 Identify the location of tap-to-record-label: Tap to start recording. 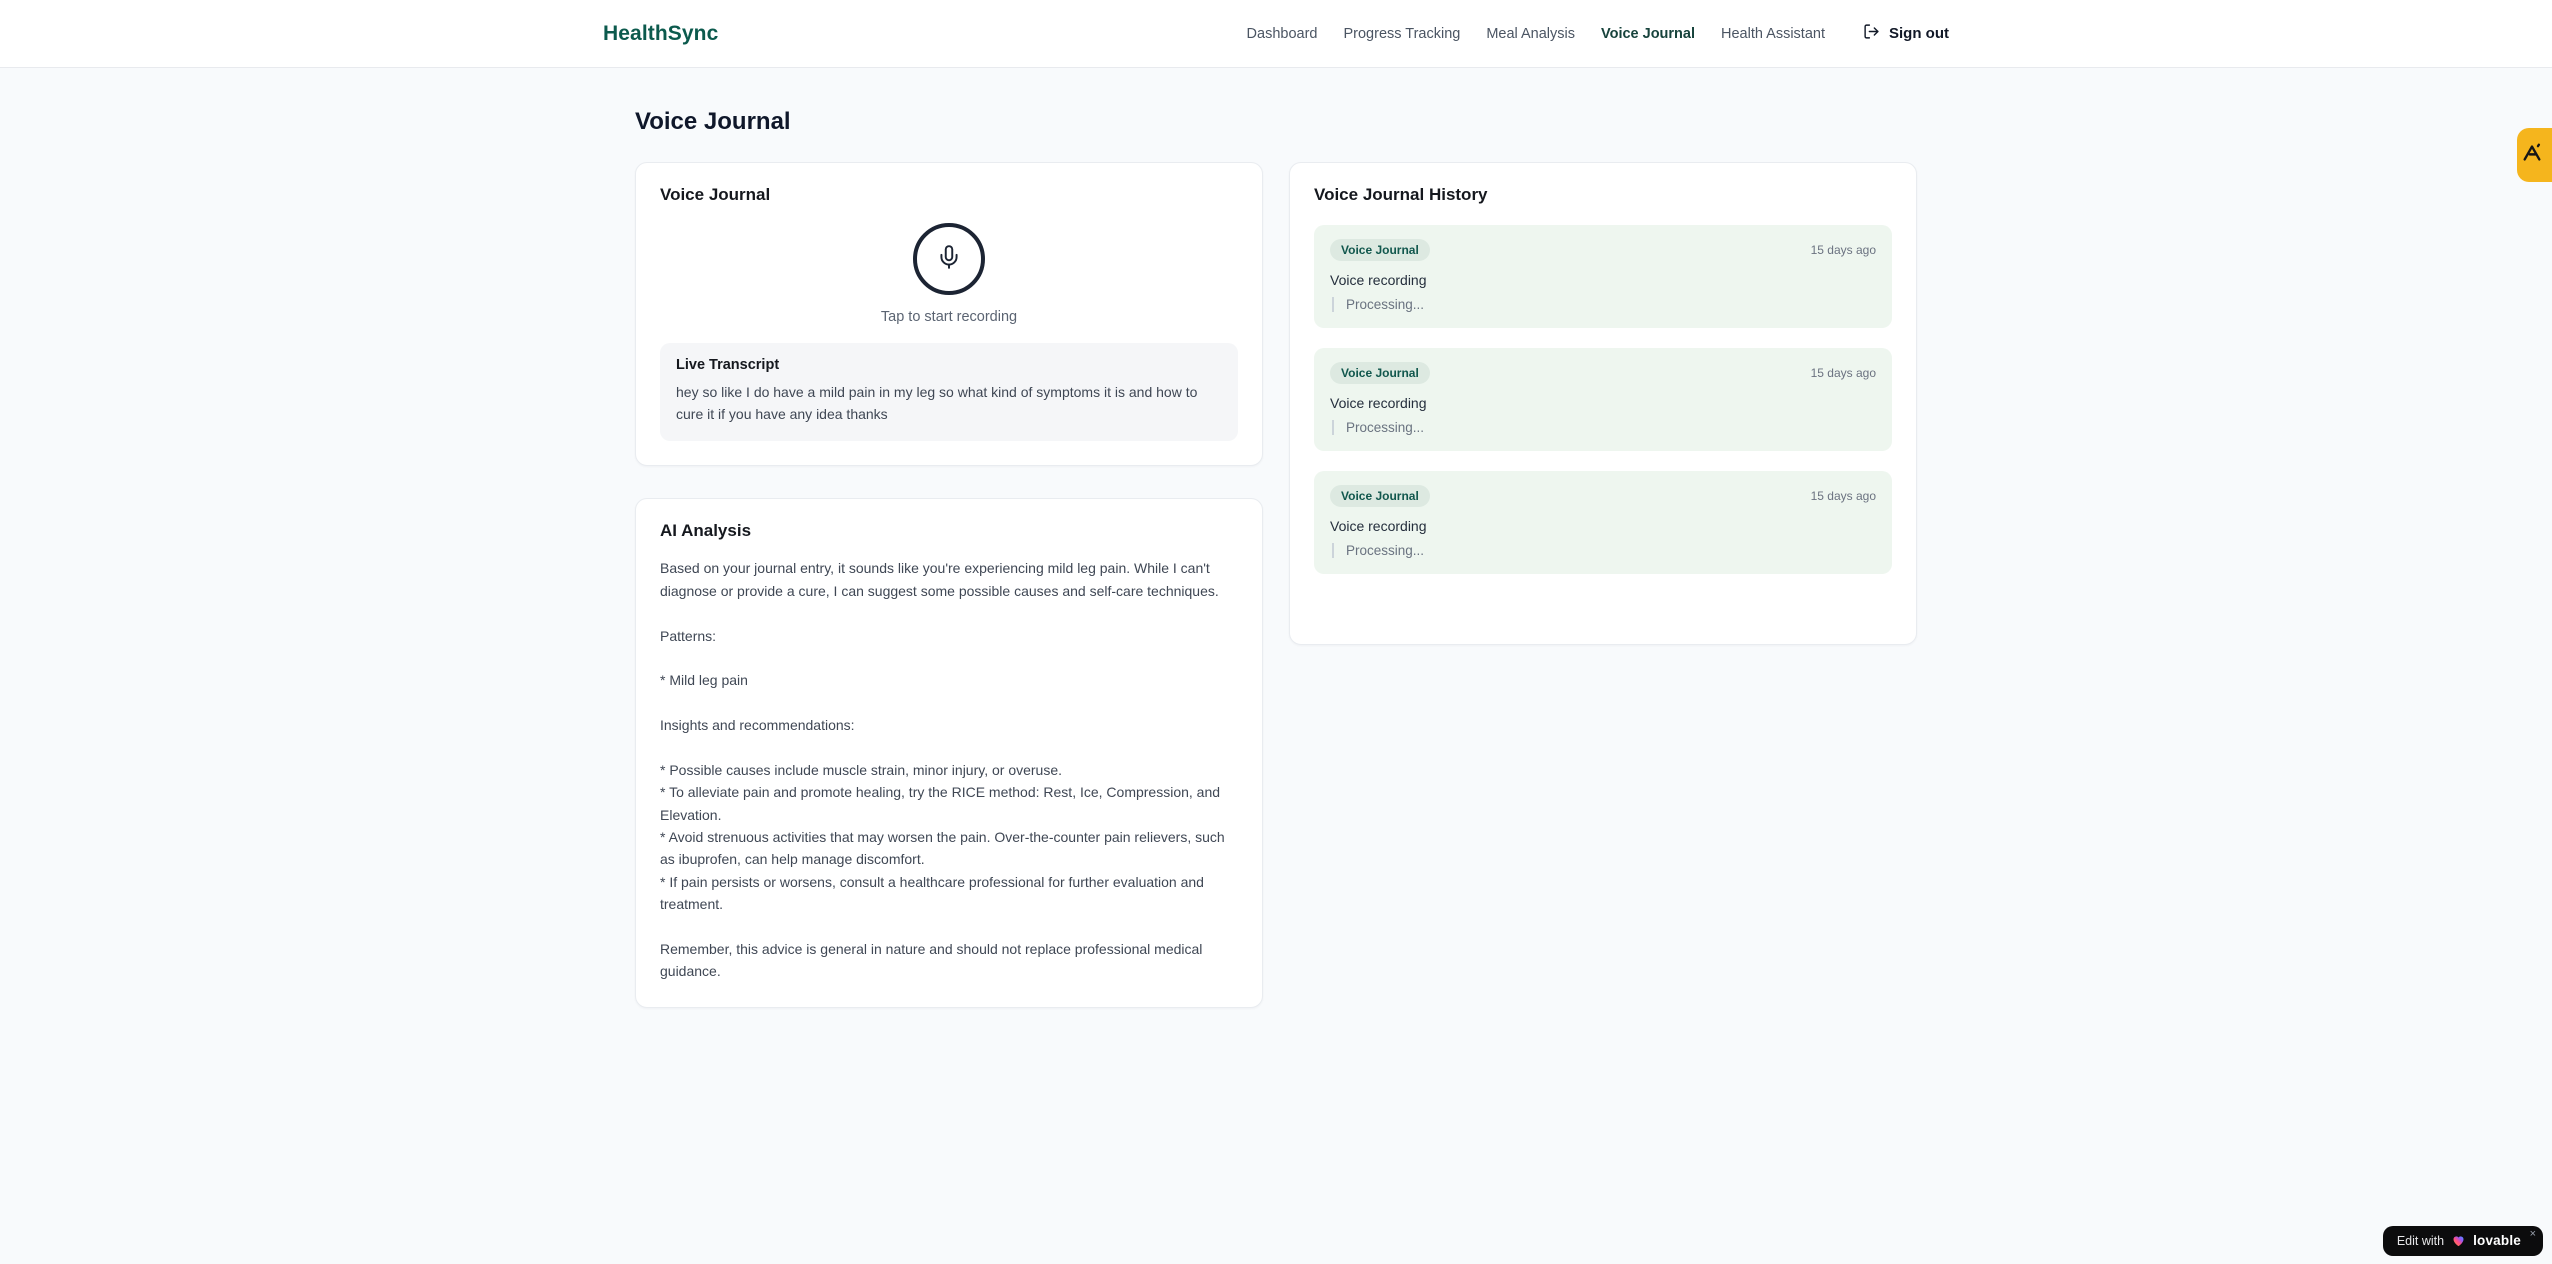
(949, 317).